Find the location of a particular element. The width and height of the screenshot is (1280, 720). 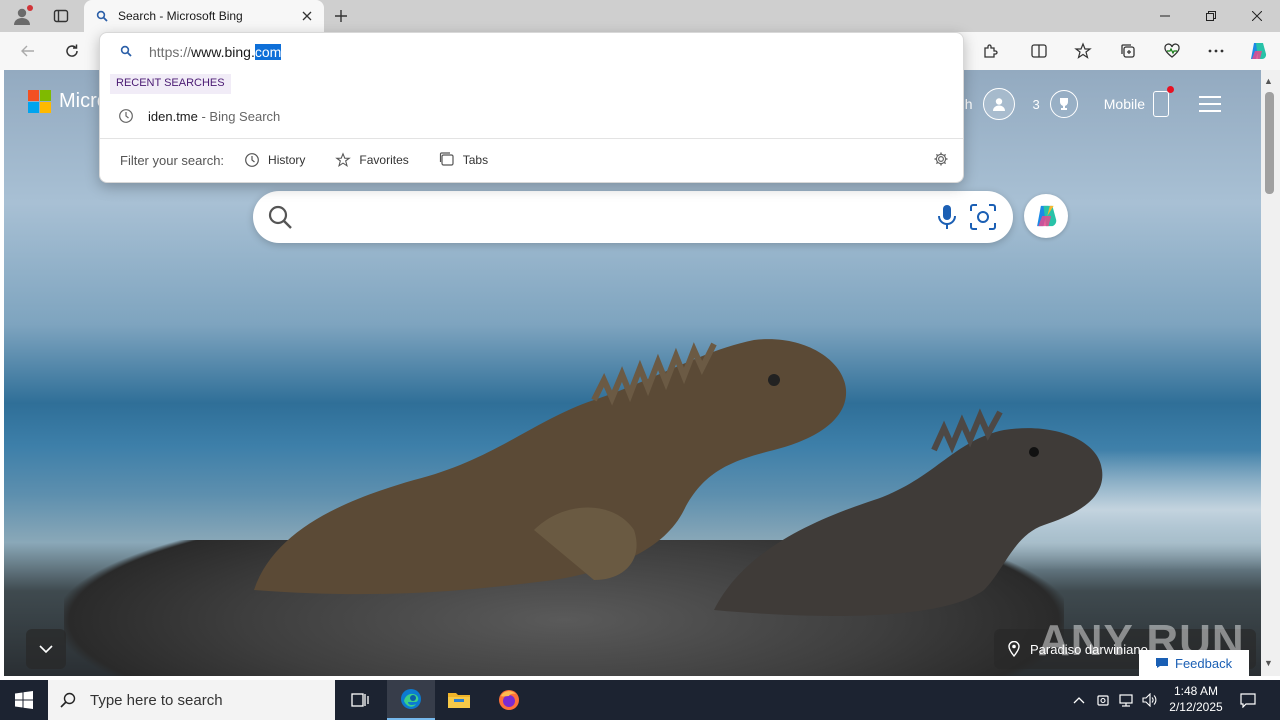

bing-search-box is located at coordinates (633, 217).